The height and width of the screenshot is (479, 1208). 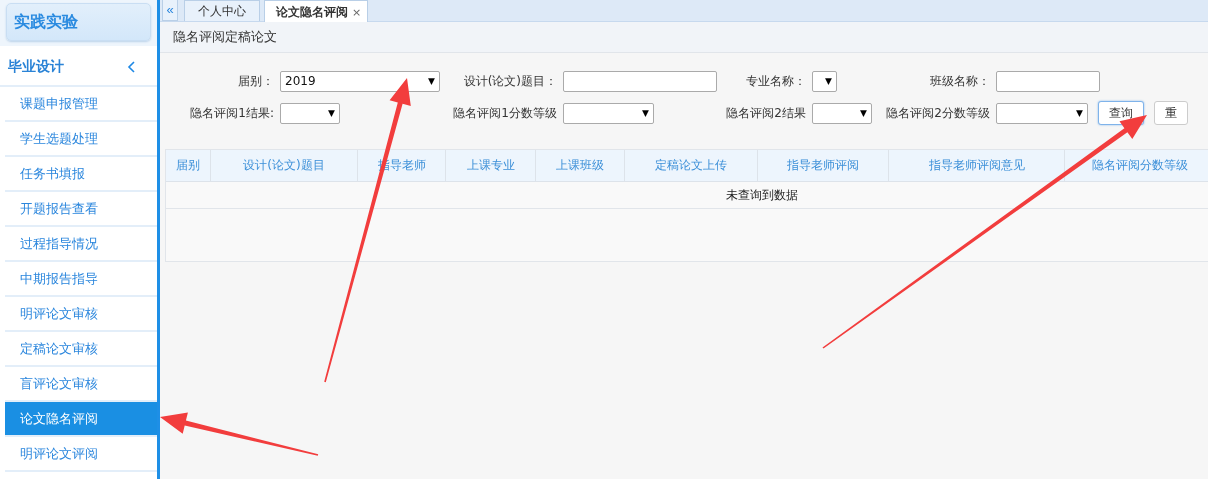 What do you see at coordinates (960, 81) in the screenshot?
I see `field-label: 班级名称：` at bounding box center [960, 81].